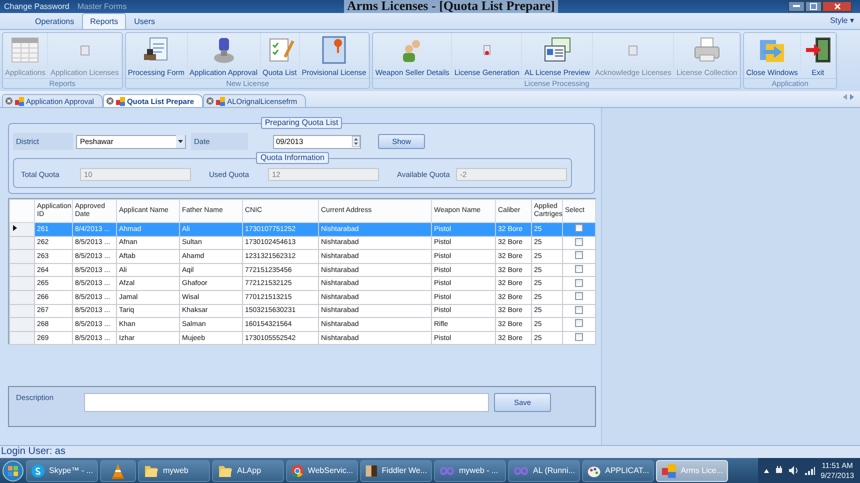 This screenshot has height=483, width=860. I want to click on current-row-icon, so click(15, 228).